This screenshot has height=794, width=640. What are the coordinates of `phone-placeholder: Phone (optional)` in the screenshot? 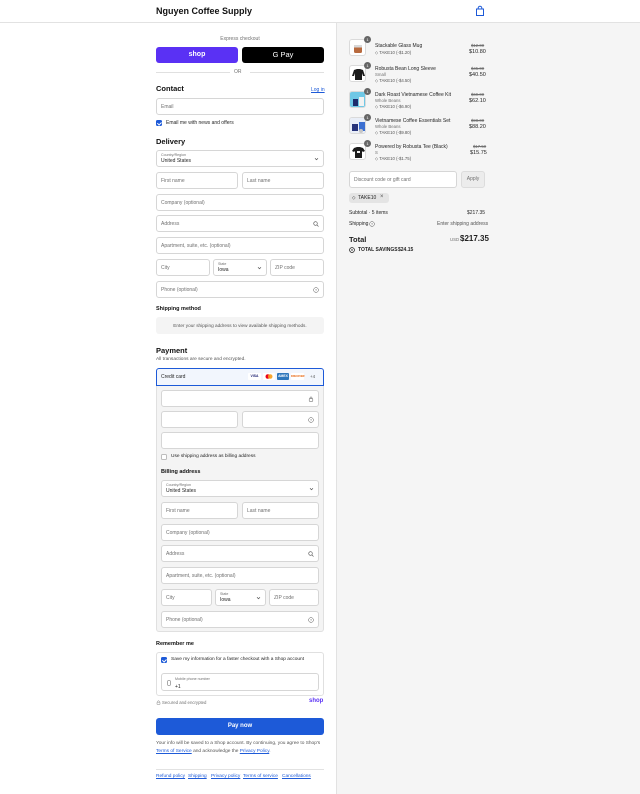 It's located at (179, 289).